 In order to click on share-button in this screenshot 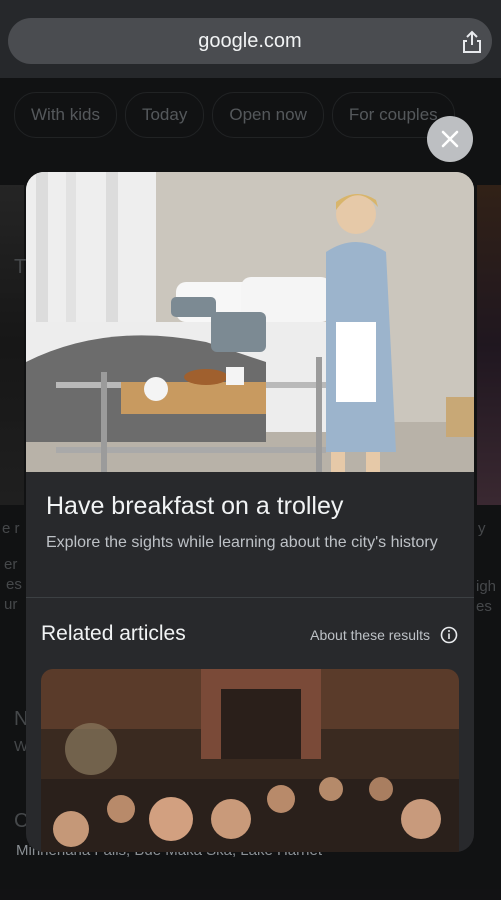, I will do `click(472, 42)`.